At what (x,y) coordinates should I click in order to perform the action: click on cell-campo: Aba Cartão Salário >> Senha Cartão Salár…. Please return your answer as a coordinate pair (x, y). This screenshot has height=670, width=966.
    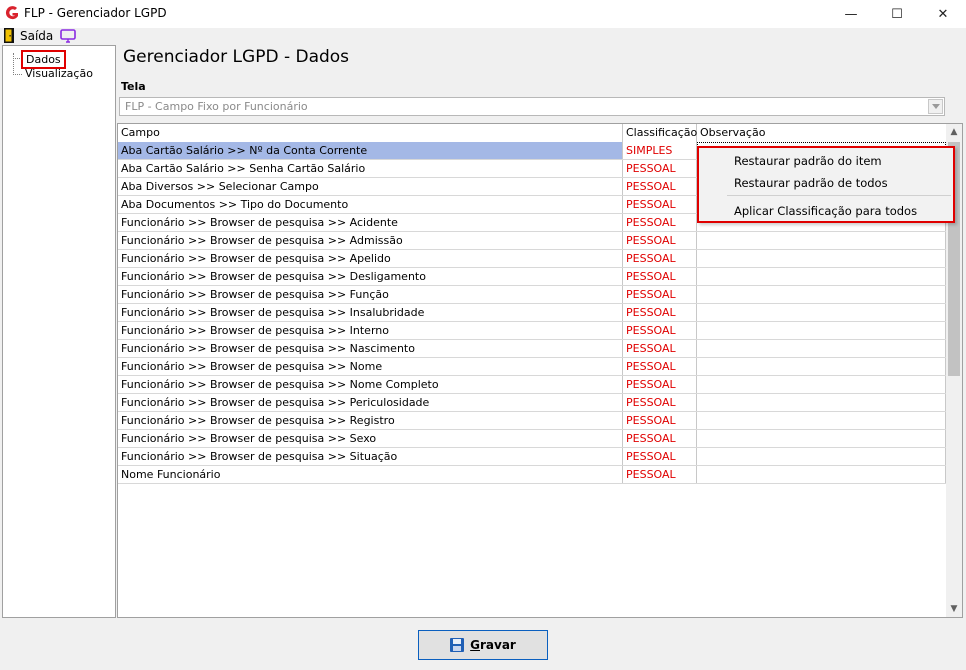
    Looking at the image, I should click on (370, 168).